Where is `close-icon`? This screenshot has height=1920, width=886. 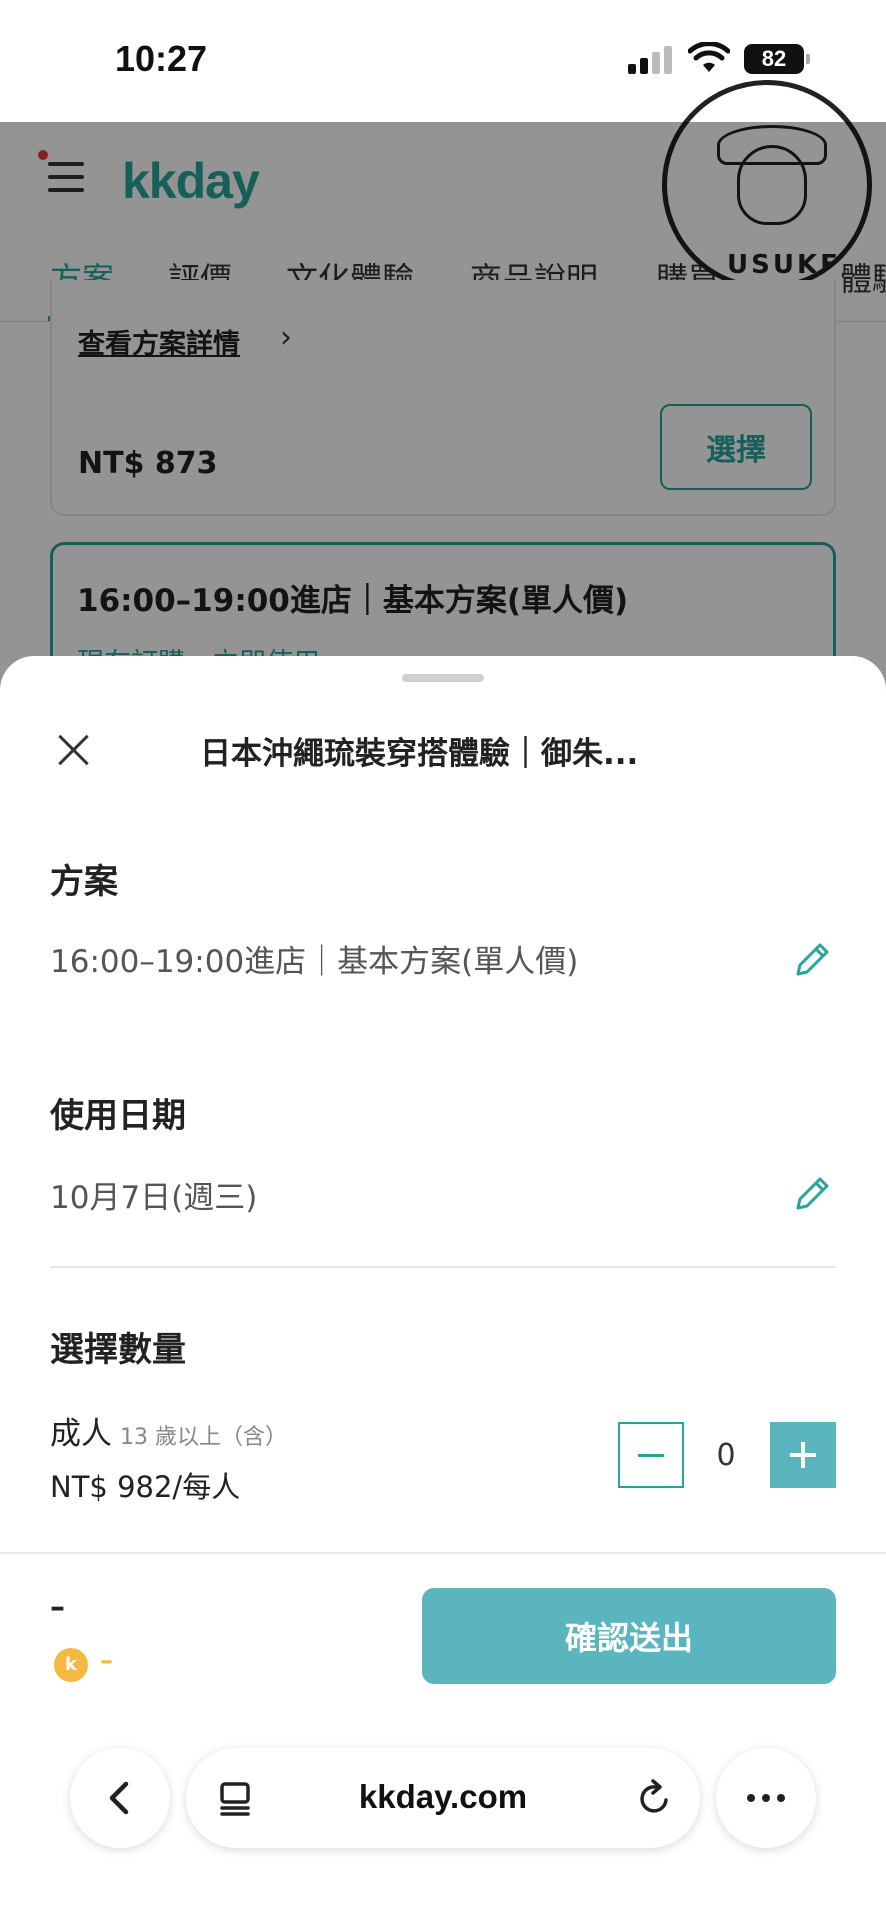
close-icon is located at coordinates (74, 750).